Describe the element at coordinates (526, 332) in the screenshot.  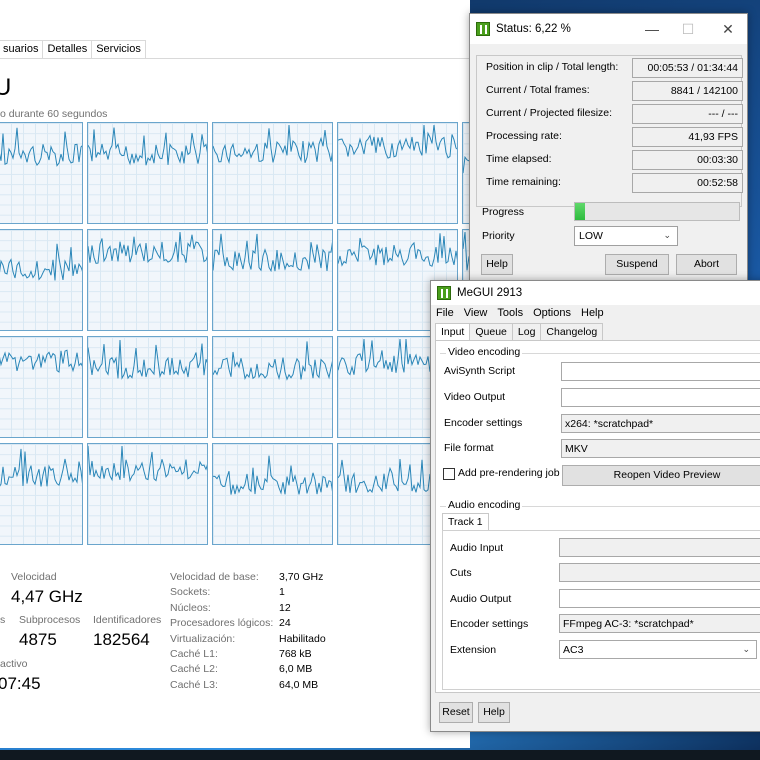
I see `tab-log: Log` at that location.